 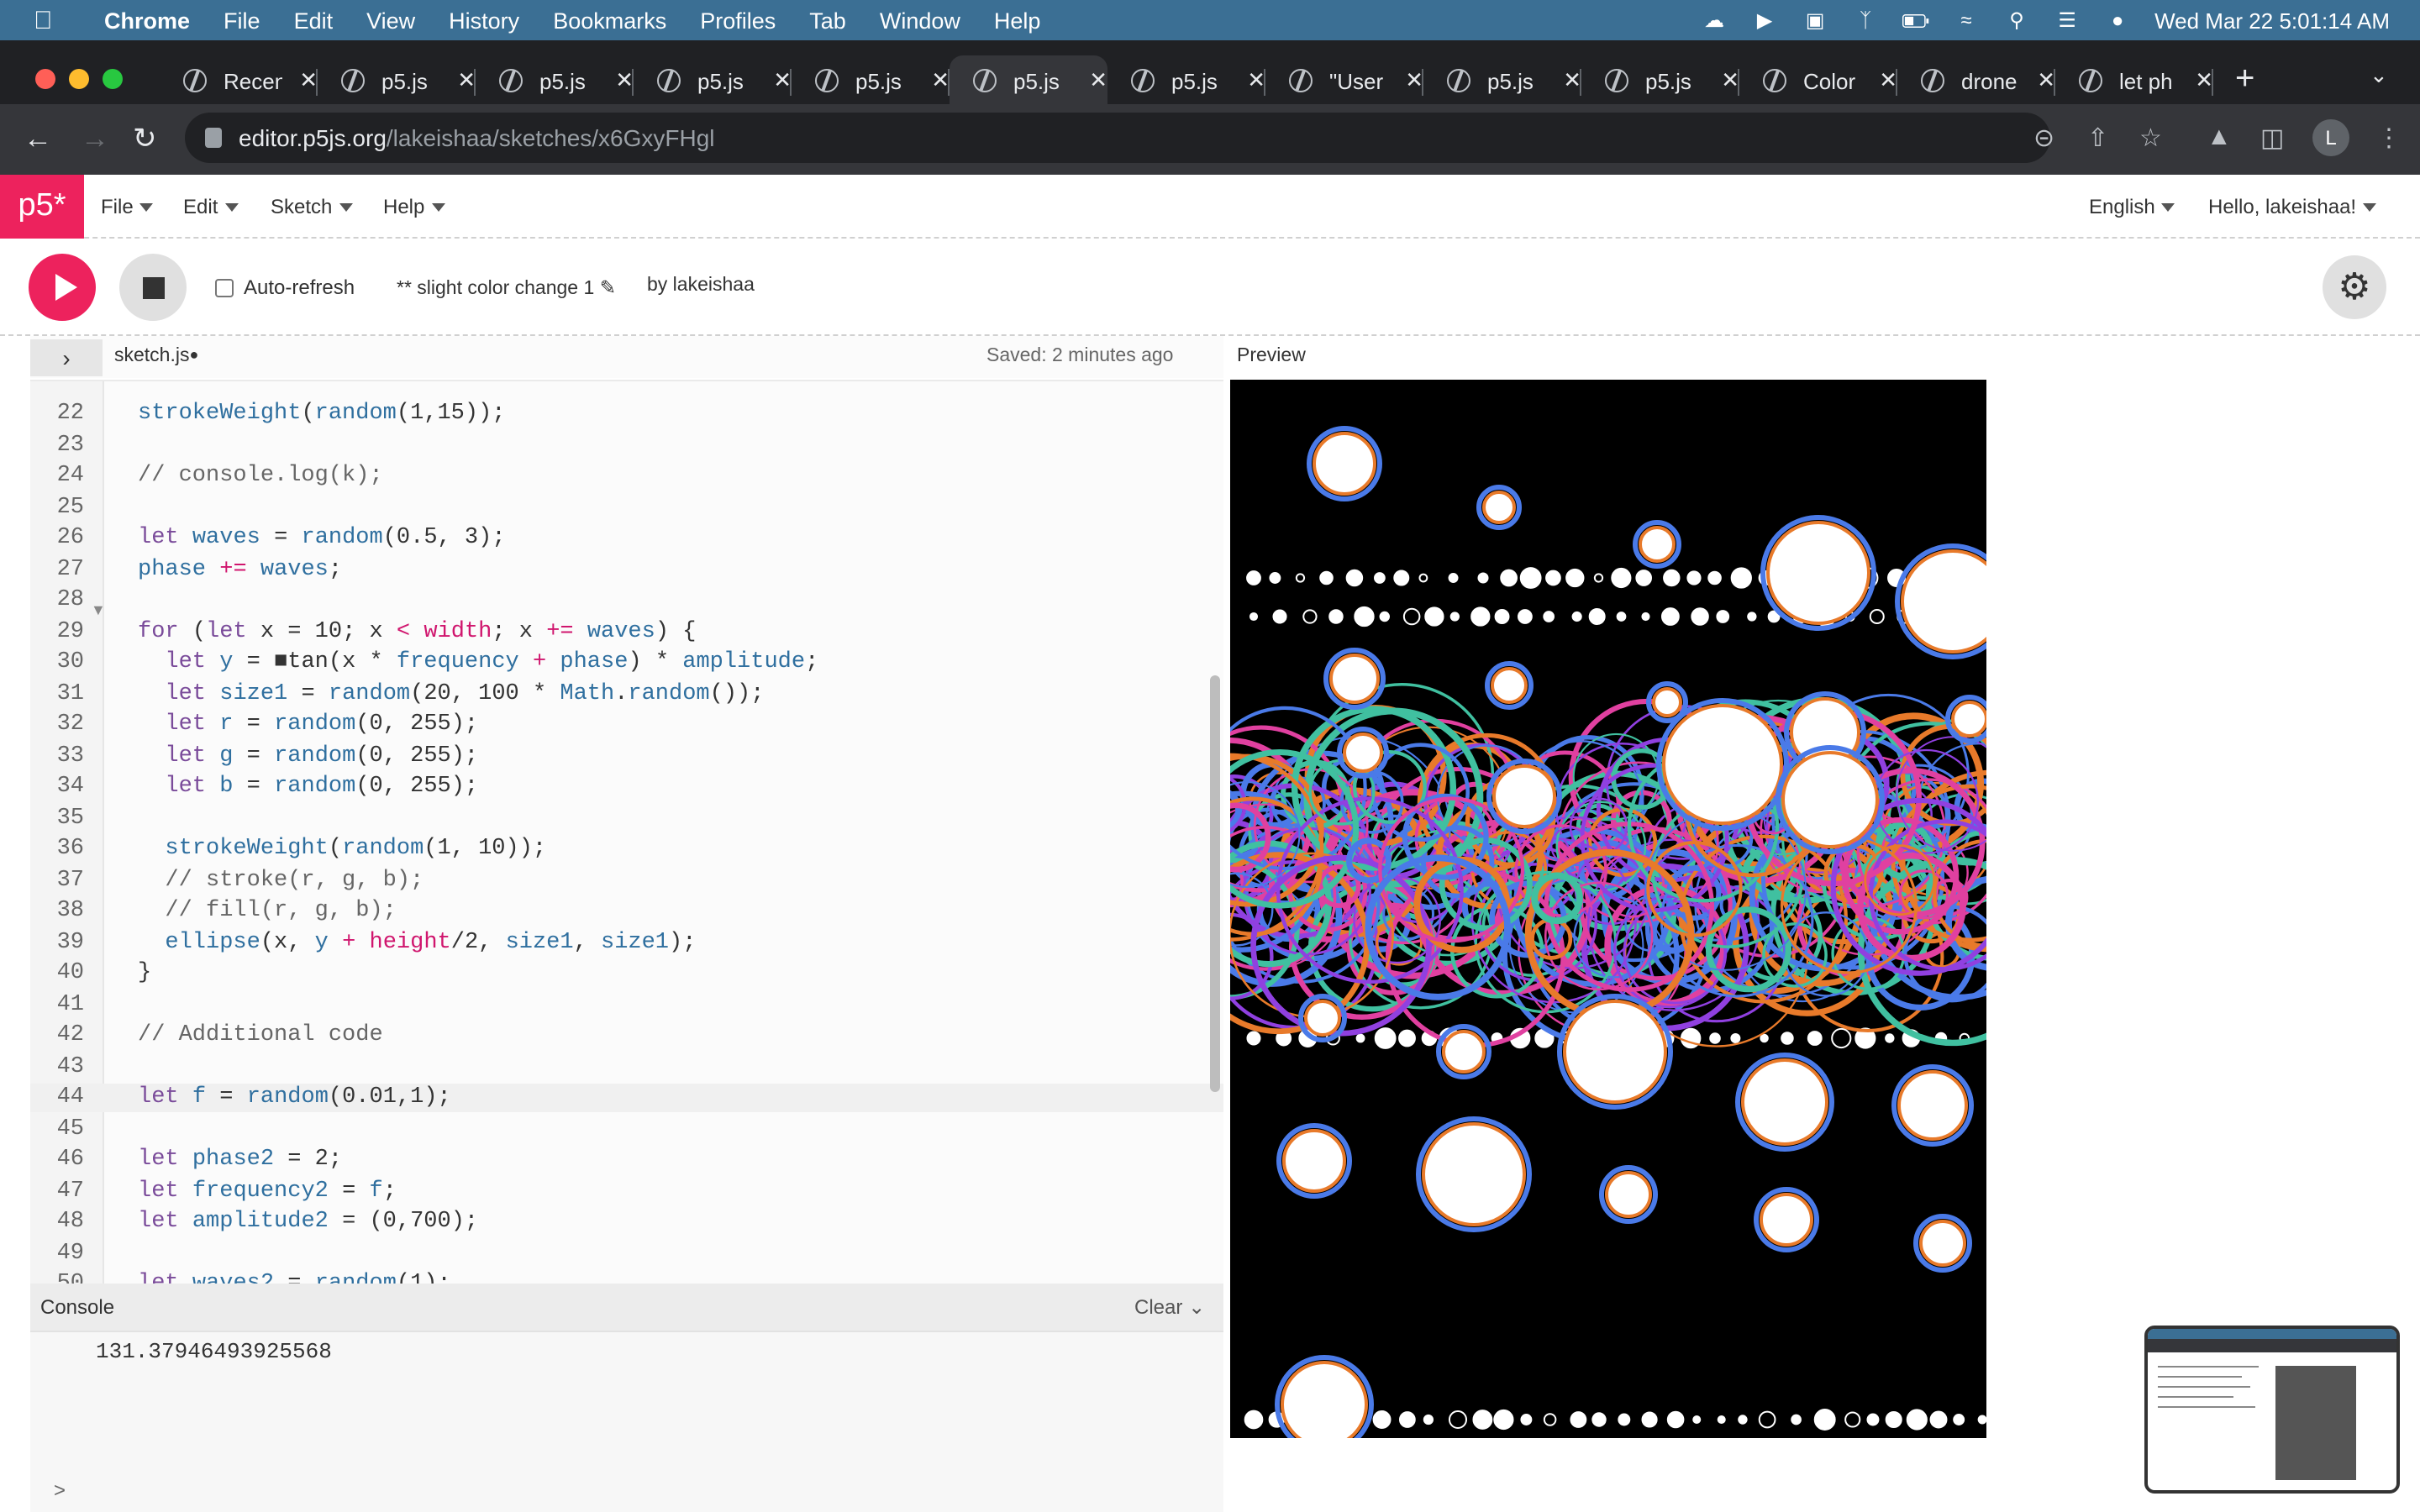 What do you see at coordinates (627, 818) in the screenshot?
I see `code-line: 35` at bounding box center [627, 818].